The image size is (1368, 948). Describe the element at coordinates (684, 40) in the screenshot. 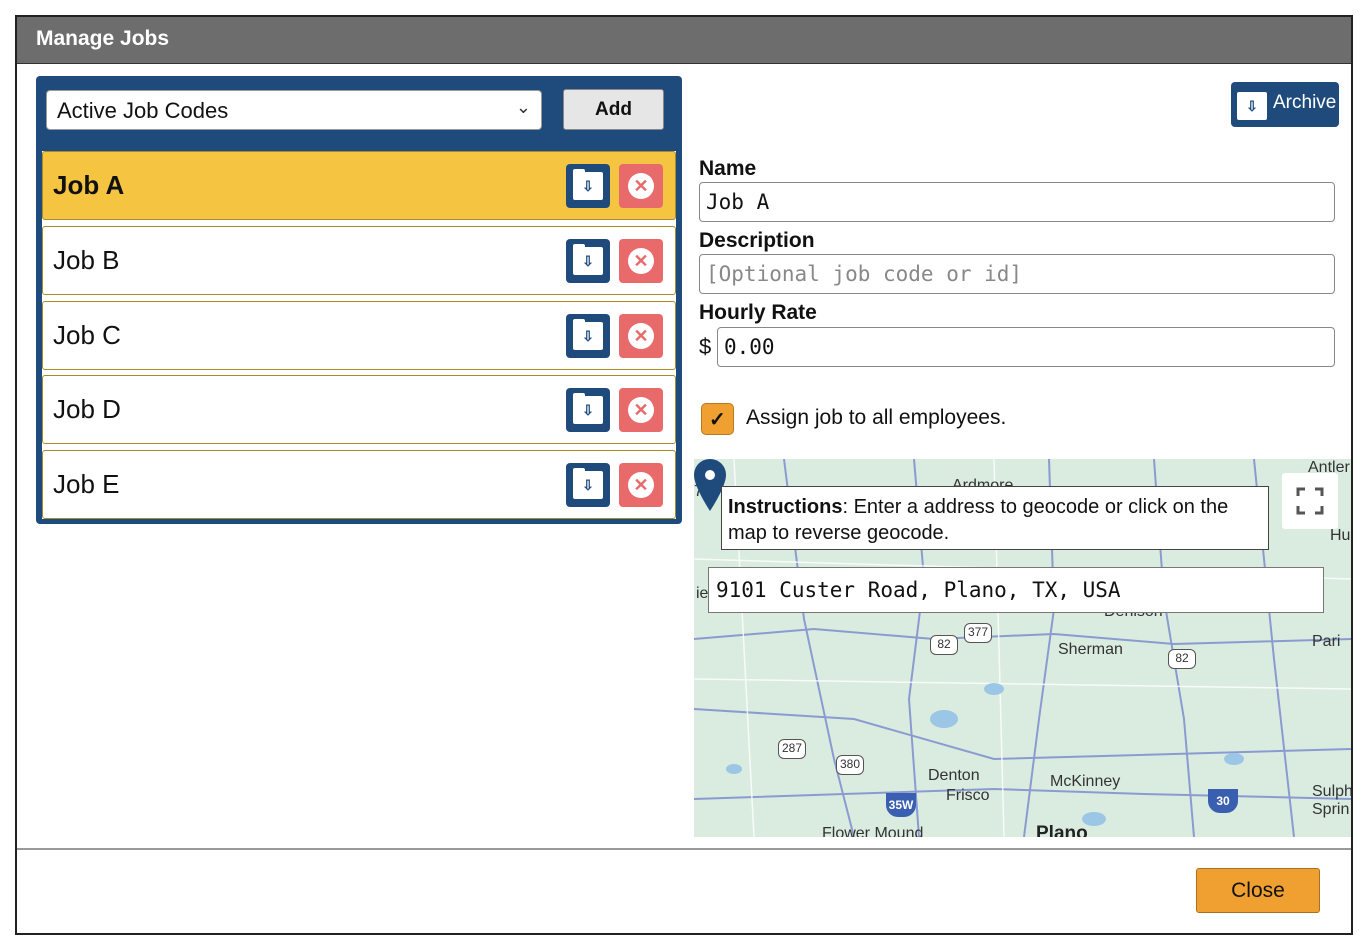

I see `dialog-title: Manage Jobs` at that location.